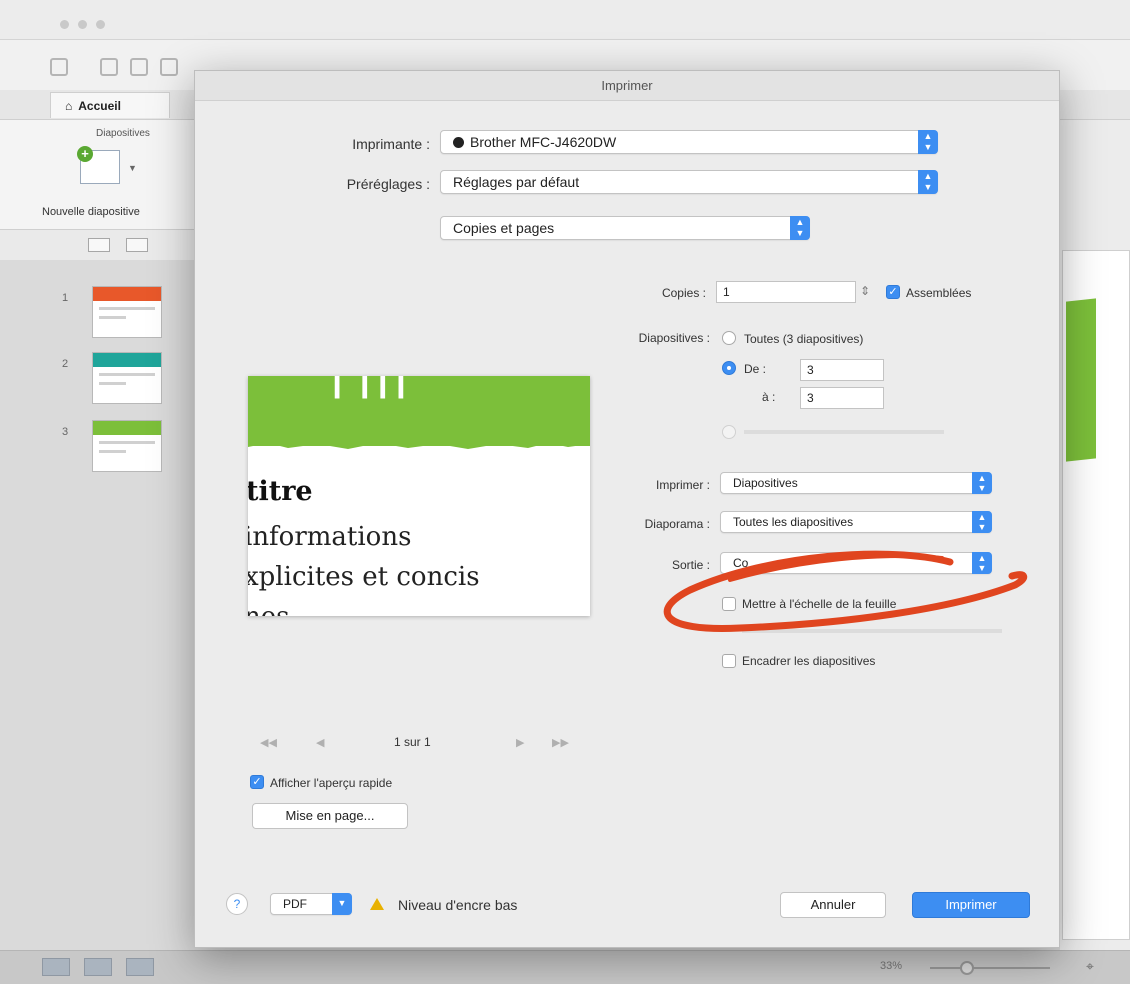 The height and width of the screenshot is (984, 1130). What do you see at coordinates (674, 338) in the screenshot?
I see `slides-label: Diapositives :` at bounding box center [674, 338].